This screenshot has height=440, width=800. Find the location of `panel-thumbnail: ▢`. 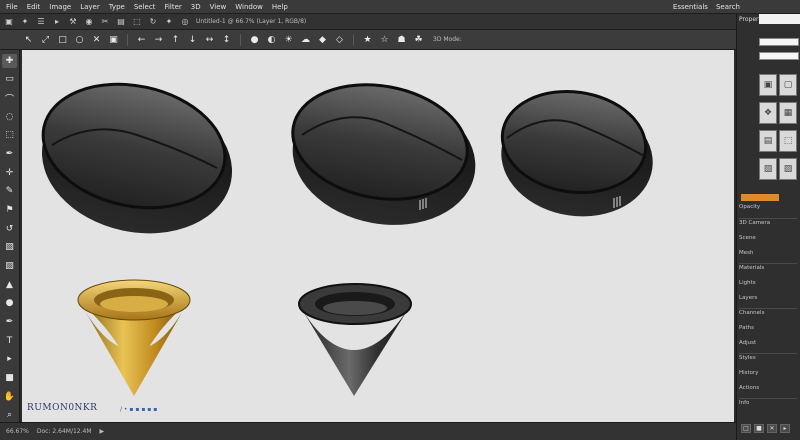

panel-thumbnail: ▢ is located at coordinates (788, 85).